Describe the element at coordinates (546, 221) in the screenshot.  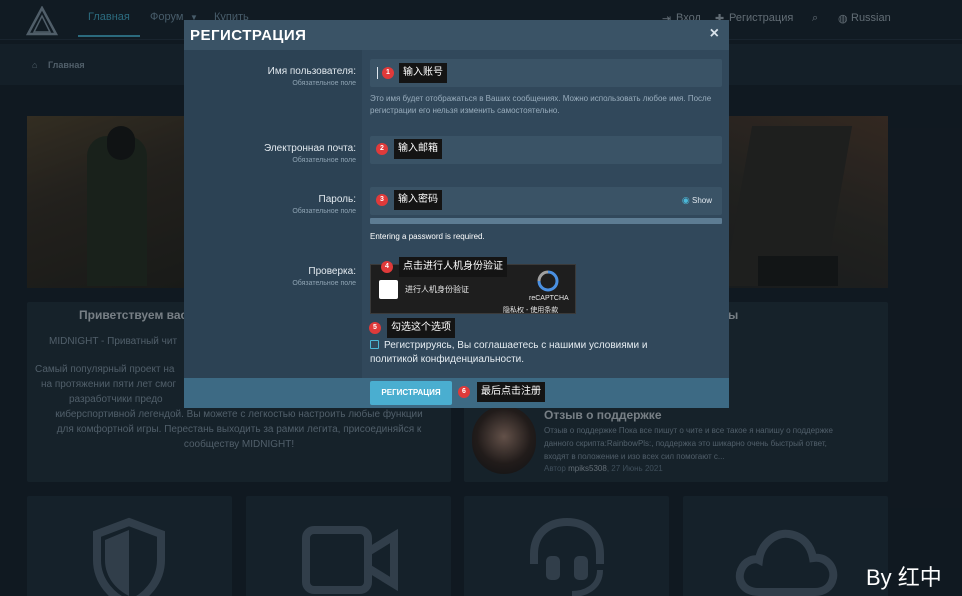
I see `password-strength-meter` at that location.